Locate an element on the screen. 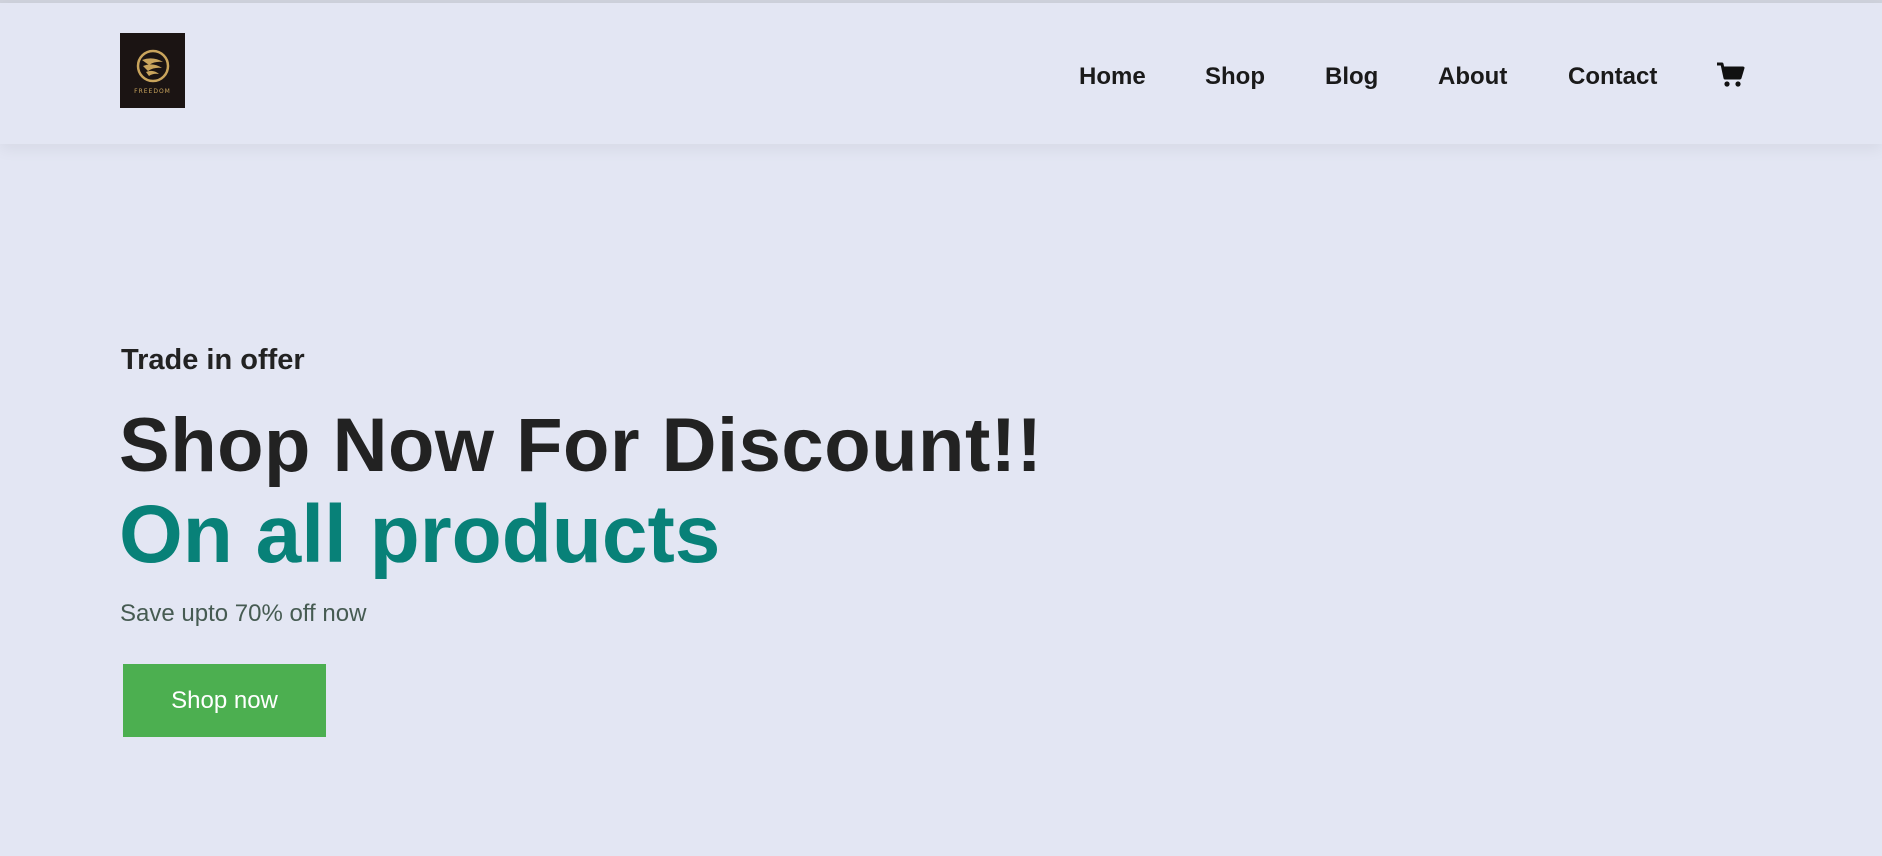 The height and width of the screenshot is (856, 1882). nav-contact-link: Contact is located at coordinates (1612, 77).